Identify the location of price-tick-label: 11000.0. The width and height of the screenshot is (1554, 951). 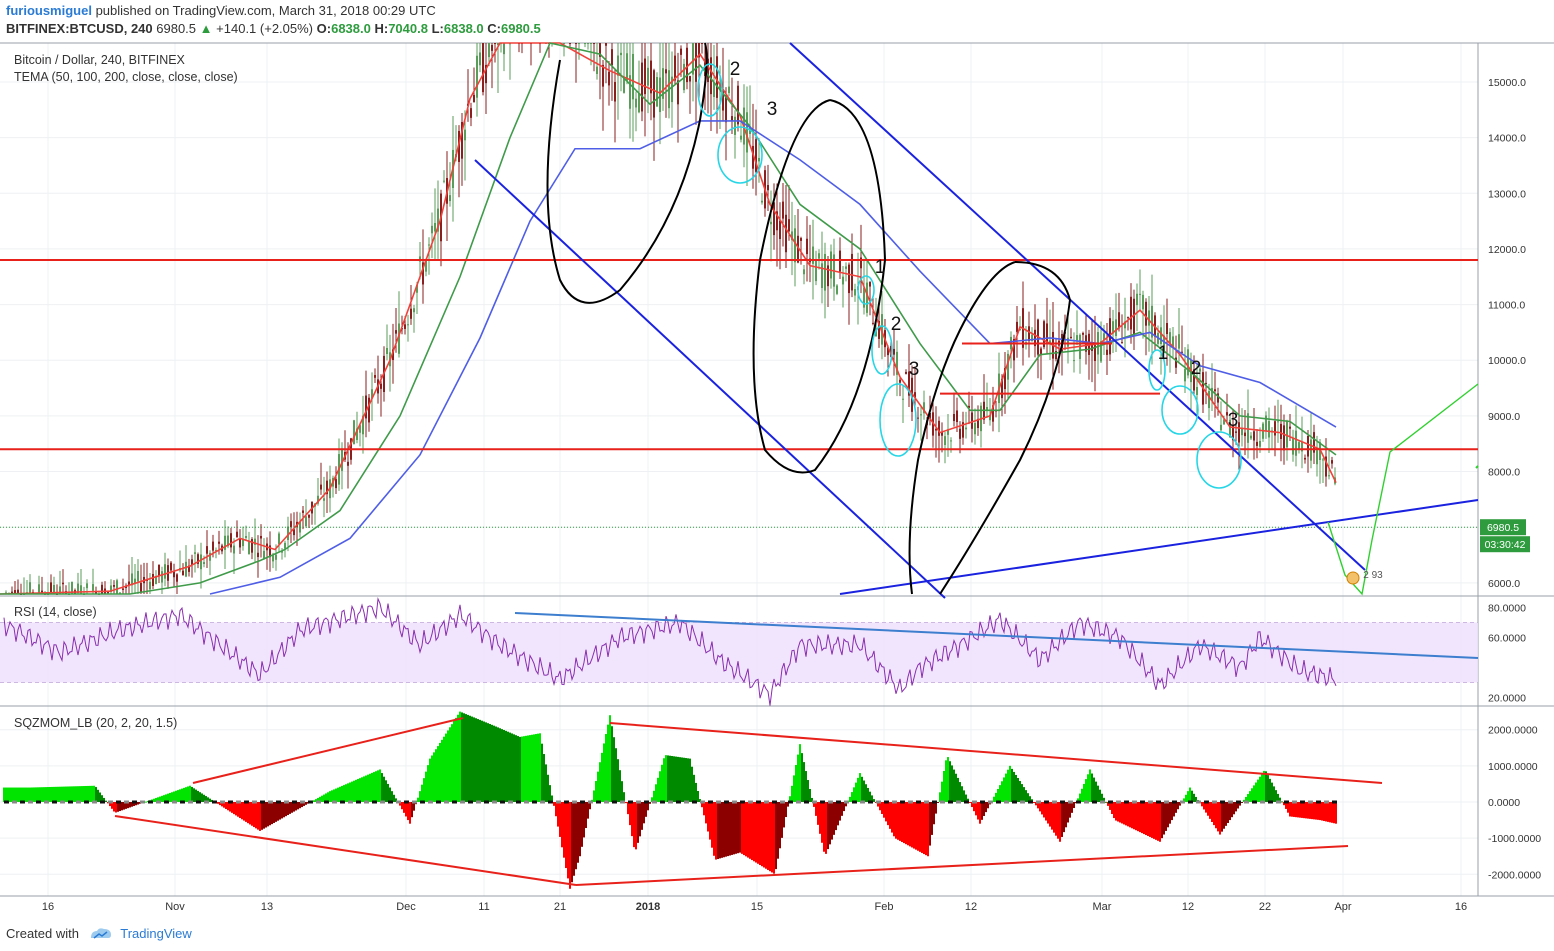
(1506, 306).